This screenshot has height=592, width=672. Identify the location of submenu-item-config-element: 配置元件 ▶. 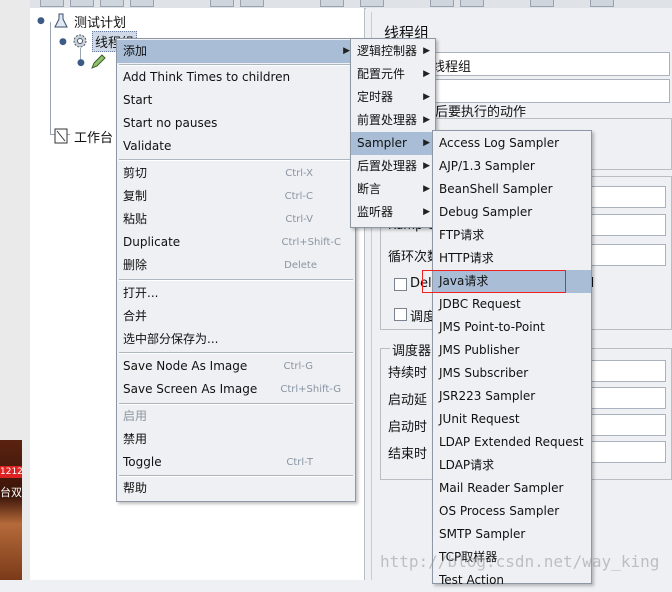
(393, 74).